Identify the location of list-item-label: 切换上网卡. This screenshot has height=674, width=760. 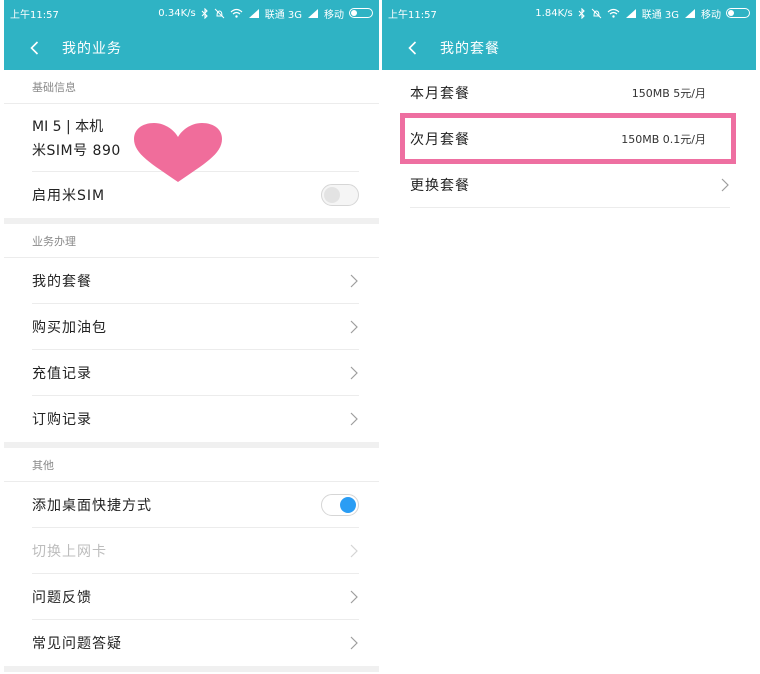
(69, 551).